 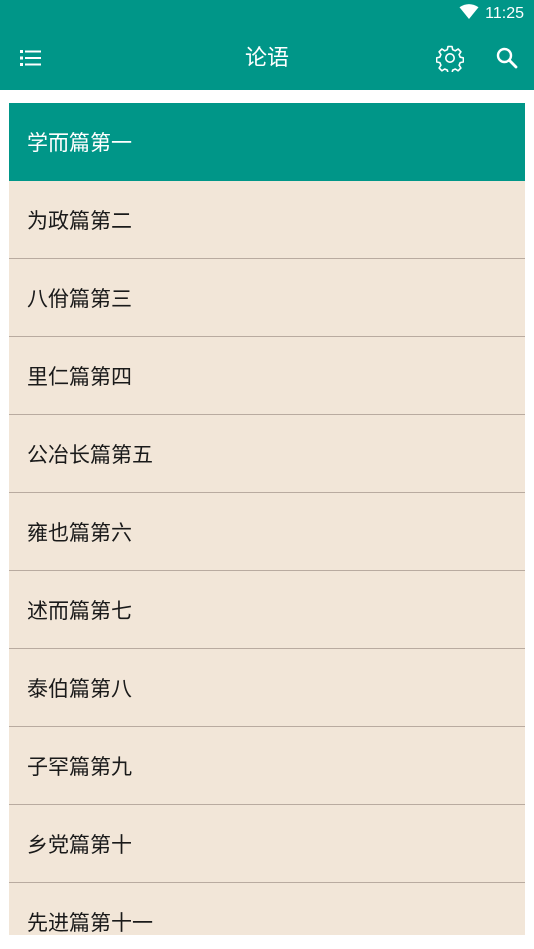 What do you see at coordinates (504, 13) in the screenshot?
I see `status-time: 11:25` at bounding box center [504, 13].